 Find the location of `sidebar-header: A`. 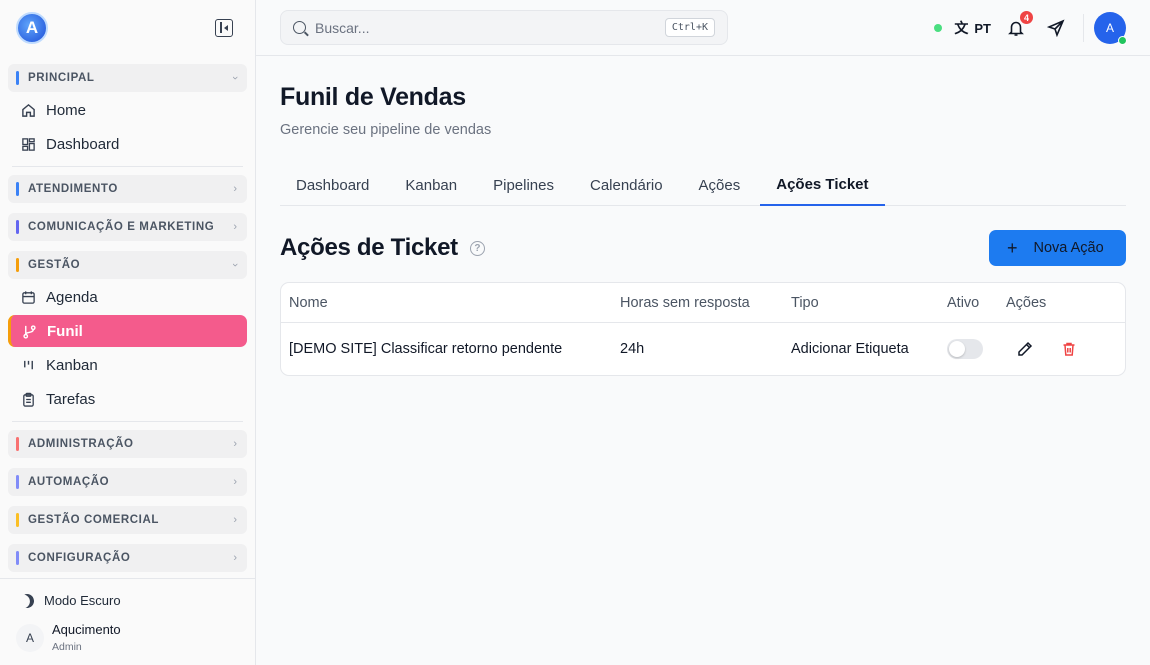

sidebar-header: A is located at coordinates (127, 28).